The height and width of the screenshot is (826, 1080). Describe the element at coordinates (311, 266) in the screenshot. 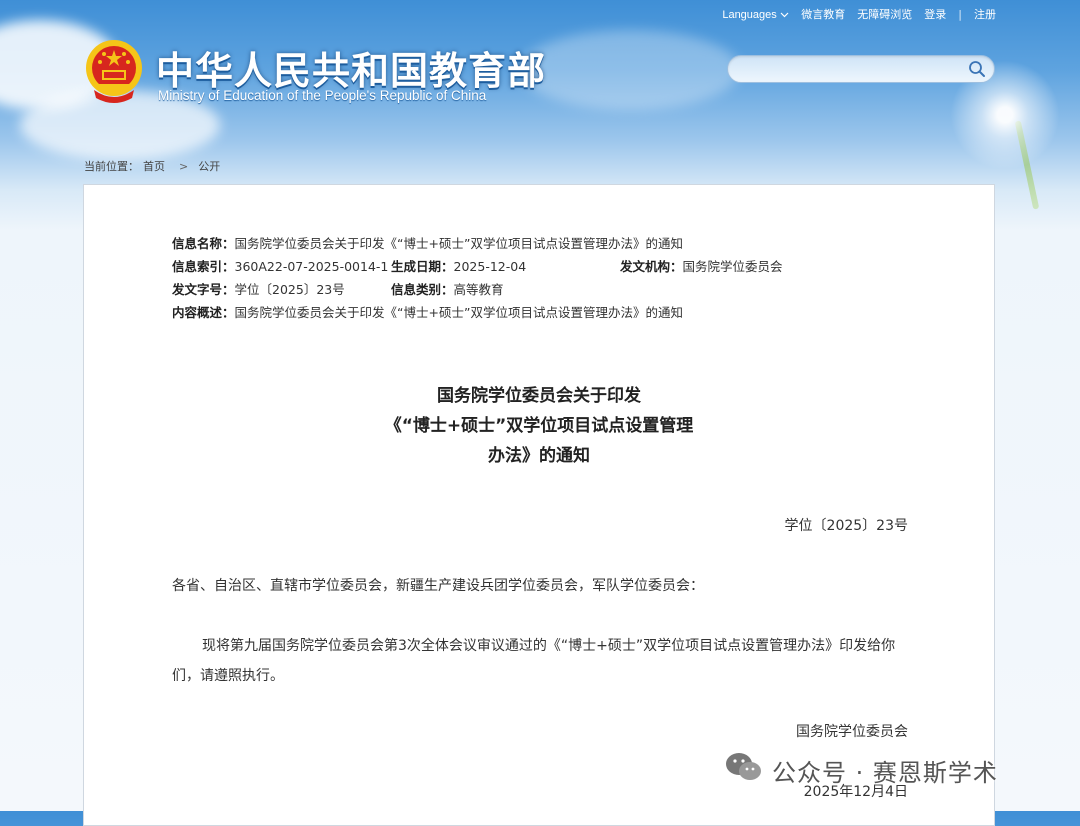

I see `meta-index-value: 360A22-07-2025-0014-1` at that location.